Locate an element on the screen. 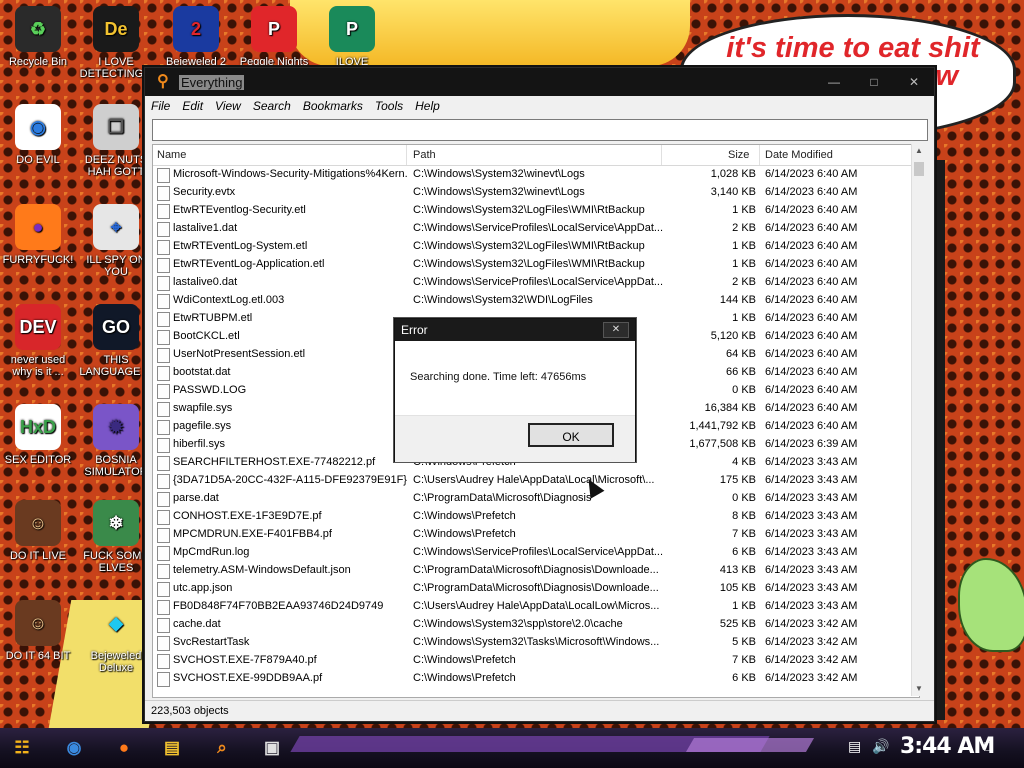  minimize-button: — is located at coordinates (834, 82).